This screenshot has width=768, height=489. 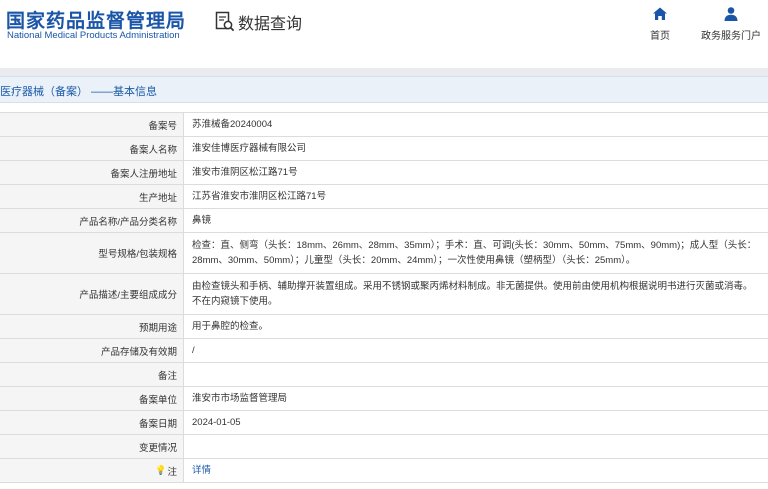 What do you see at coordinates (384, 125) in the screenshot?
I see `table-row-record-number: 备案号 苏淮械备20240004` at bounding box center [384, 125].